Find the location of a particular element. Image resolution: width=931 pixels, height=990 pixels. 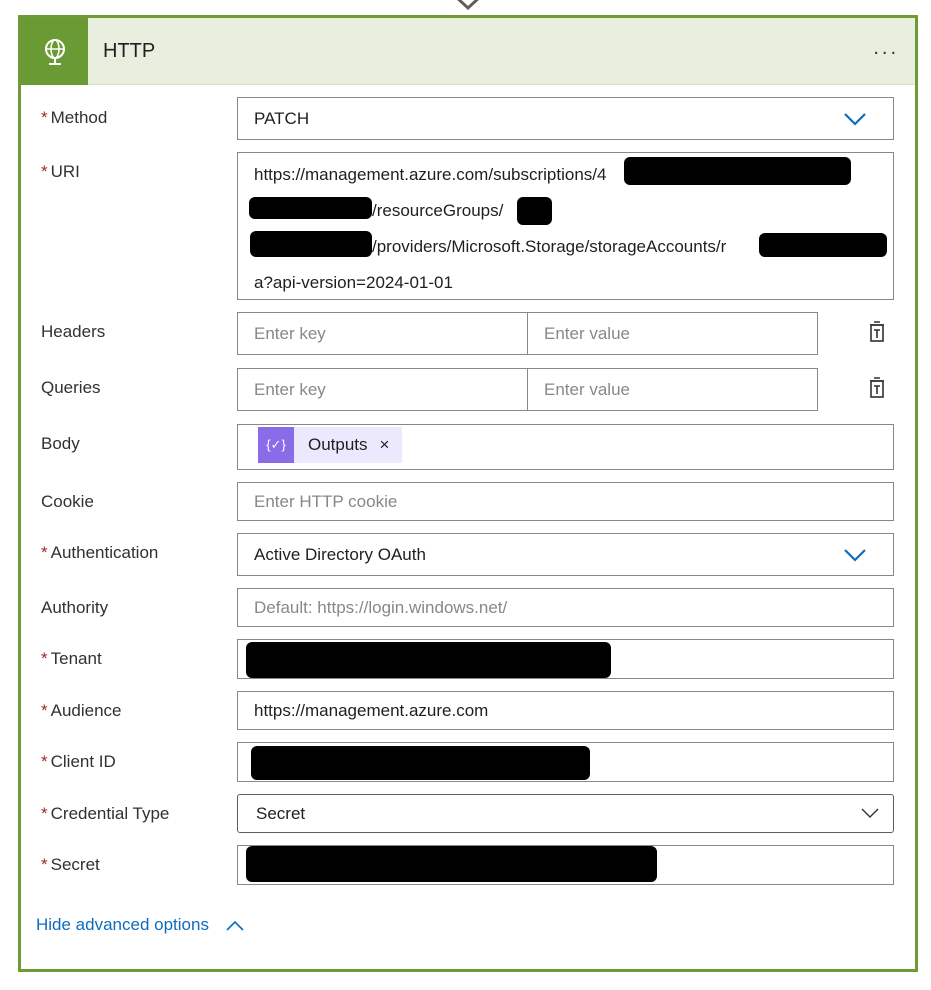

method-label: * Method is located at coordinates (74, 117).